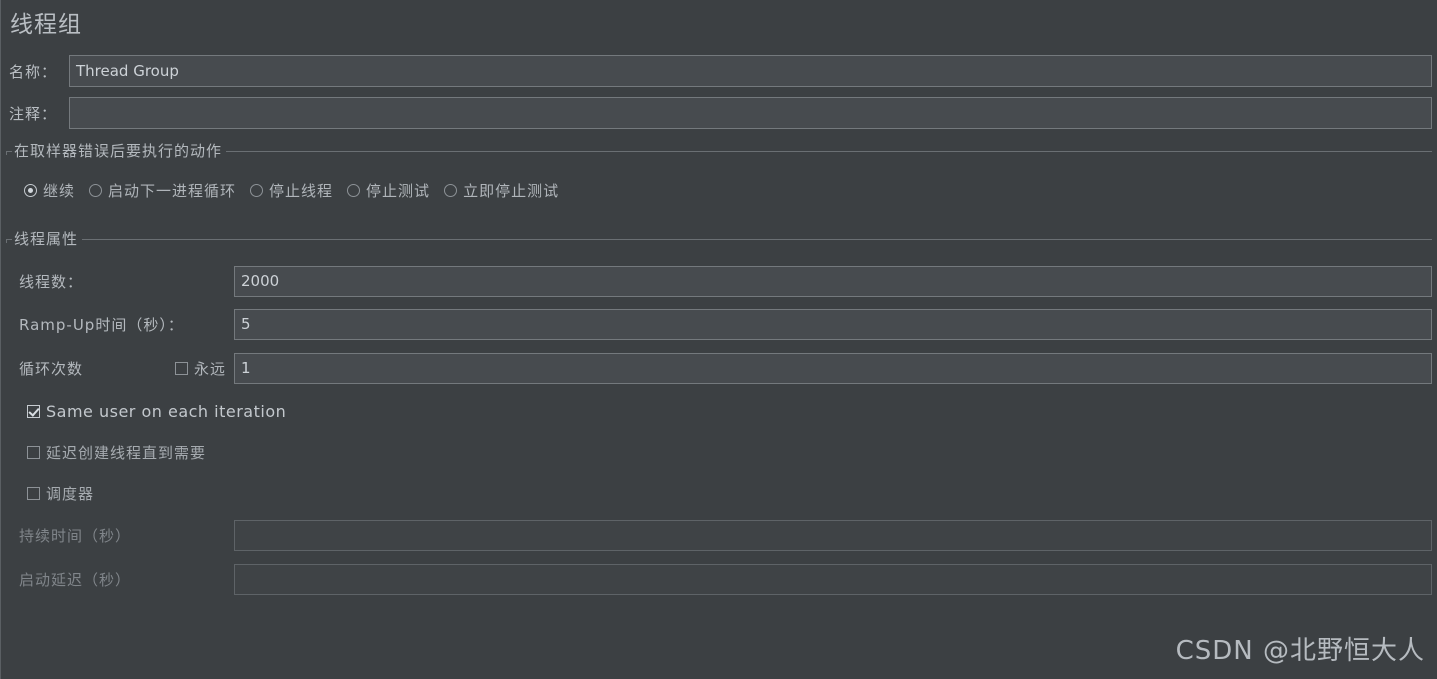 This screenshot has height=679, width=1437. I want to click on comment-row: 注释：, so click(719, 113).